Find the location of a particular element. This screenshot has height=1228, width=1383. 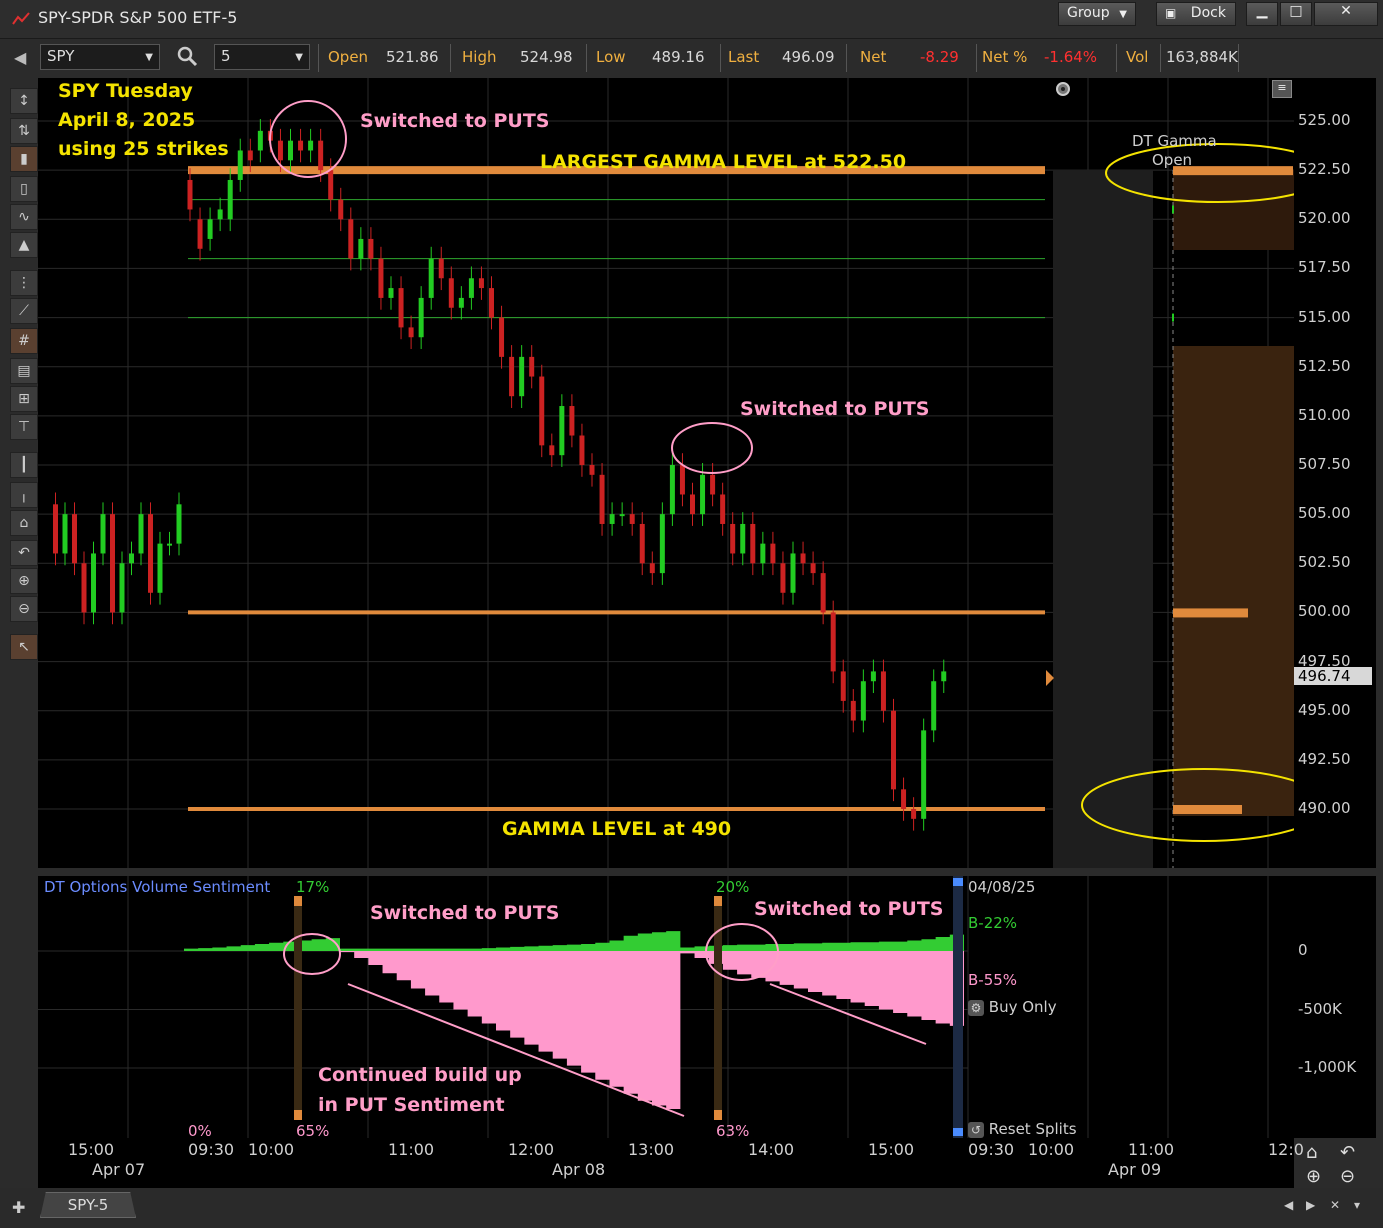

drawing-tools-panel: ↕ ⇅ ▮ ▯ ∿ ▲ ⋮ ⟋ # ▤ ⊞ ⊤ ┃ ╷ ⌂ ↶ ⊕ ⊖ ↖ is located at coordinates (22, 374).